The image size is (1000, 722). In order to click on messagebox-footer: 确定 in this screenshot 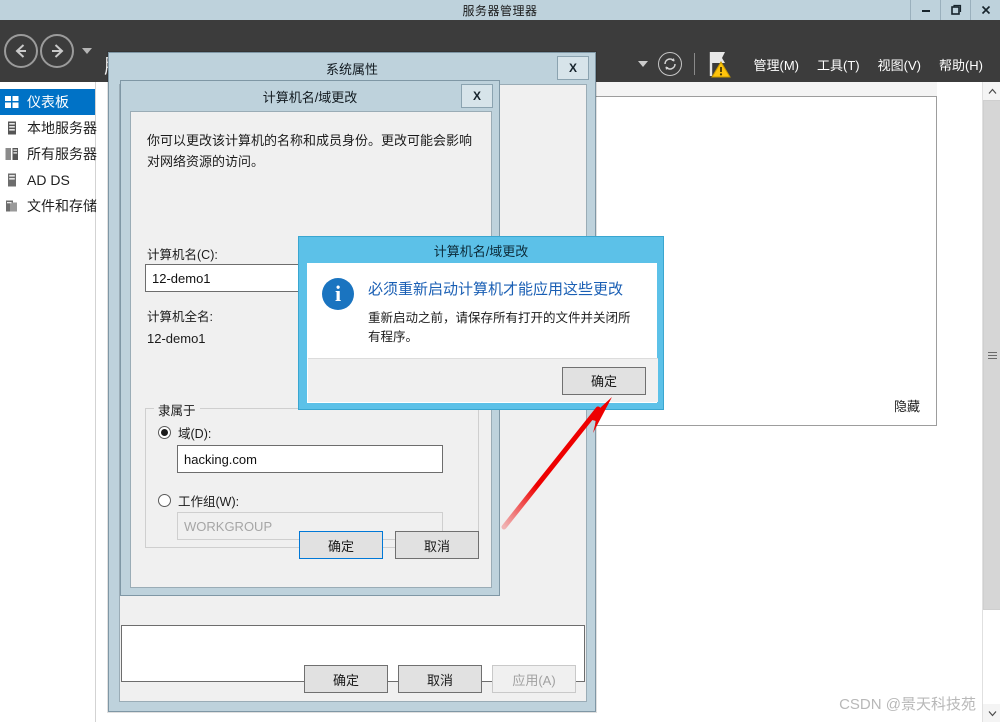, I will do `click(483, 380)`.